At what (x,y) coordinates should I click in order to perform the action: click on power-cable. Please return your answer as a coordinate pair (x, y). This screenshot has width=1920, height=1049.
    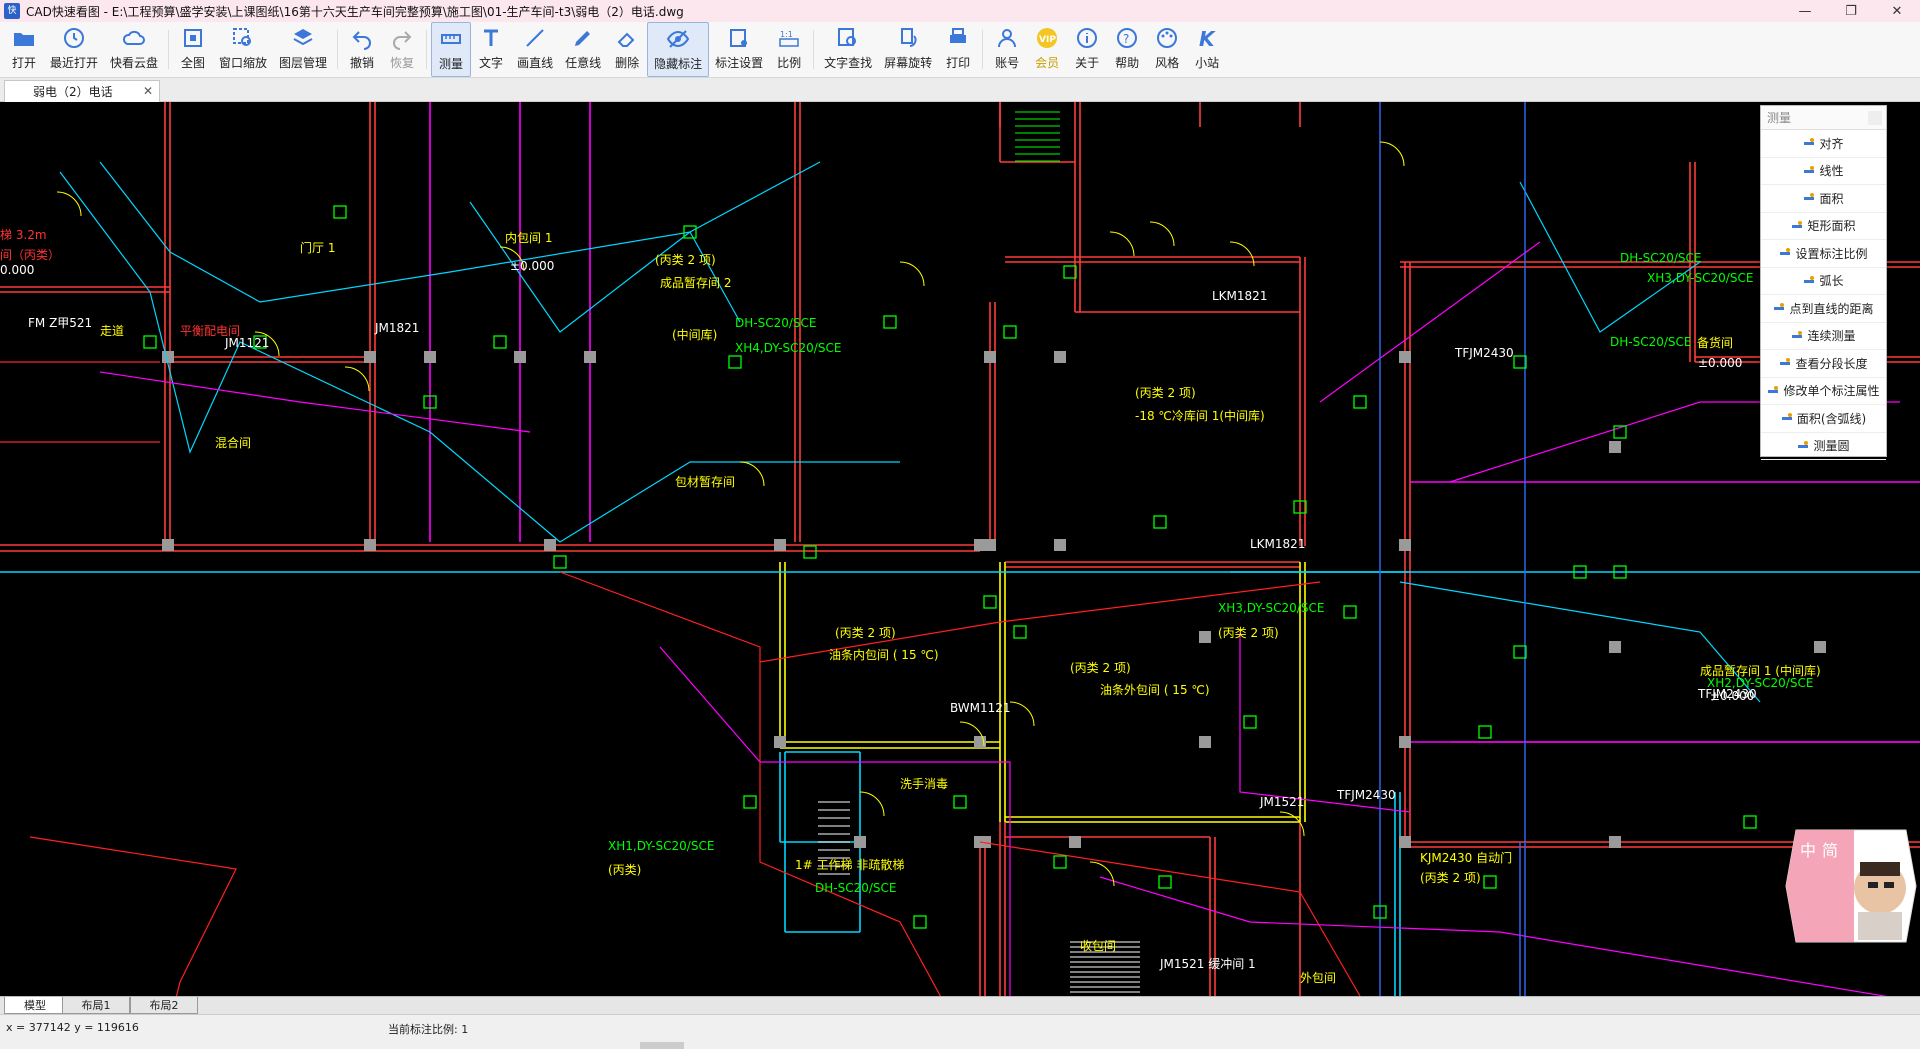
    Looking at the image, I should click on (133, 916).